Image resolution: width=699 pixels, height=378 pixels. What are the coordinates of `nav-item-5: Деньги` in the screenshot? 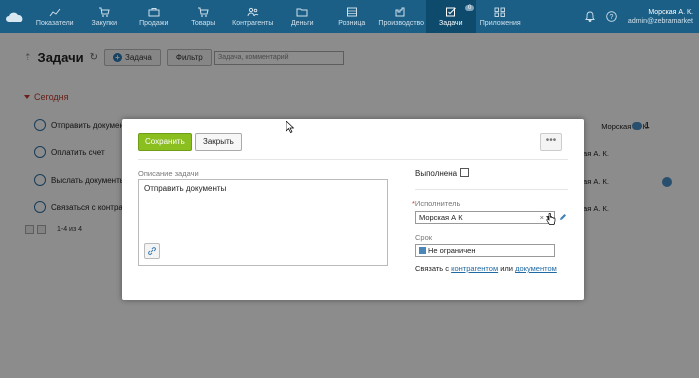 It's located at (303, 16).